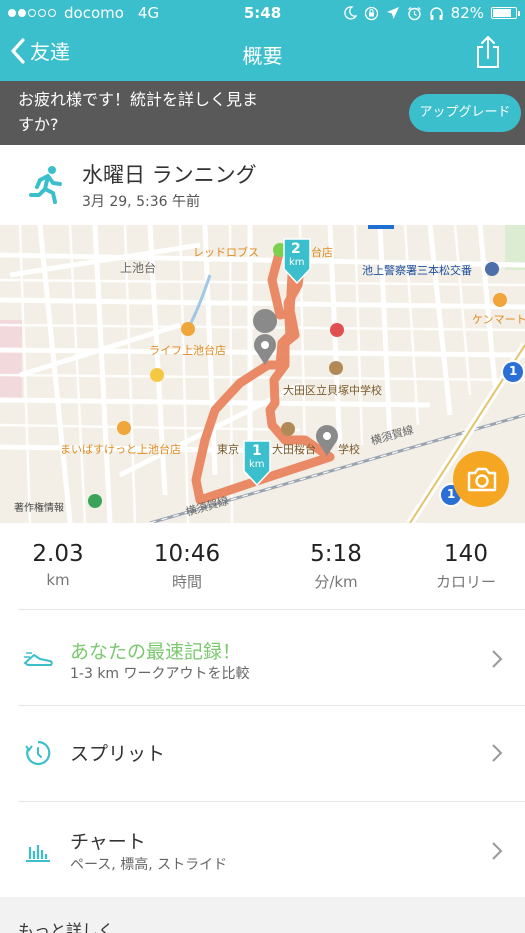  I want to click on map-copyright-link: 著作権情報, so click(39, 506).